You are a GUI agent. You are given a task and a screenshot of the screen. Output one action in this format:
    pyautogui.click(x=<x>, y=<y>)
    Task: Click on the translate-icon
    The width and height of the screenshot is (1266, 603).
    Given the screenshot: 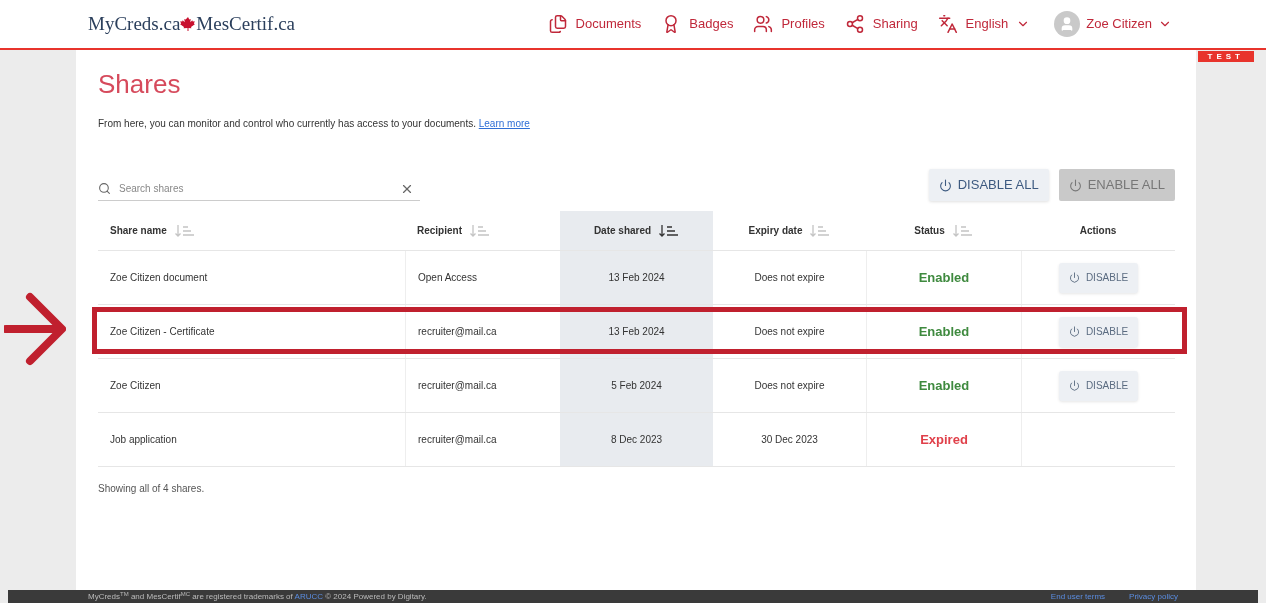 What is the action you would take?
    pyautogui.click(x=947, y=24)
    